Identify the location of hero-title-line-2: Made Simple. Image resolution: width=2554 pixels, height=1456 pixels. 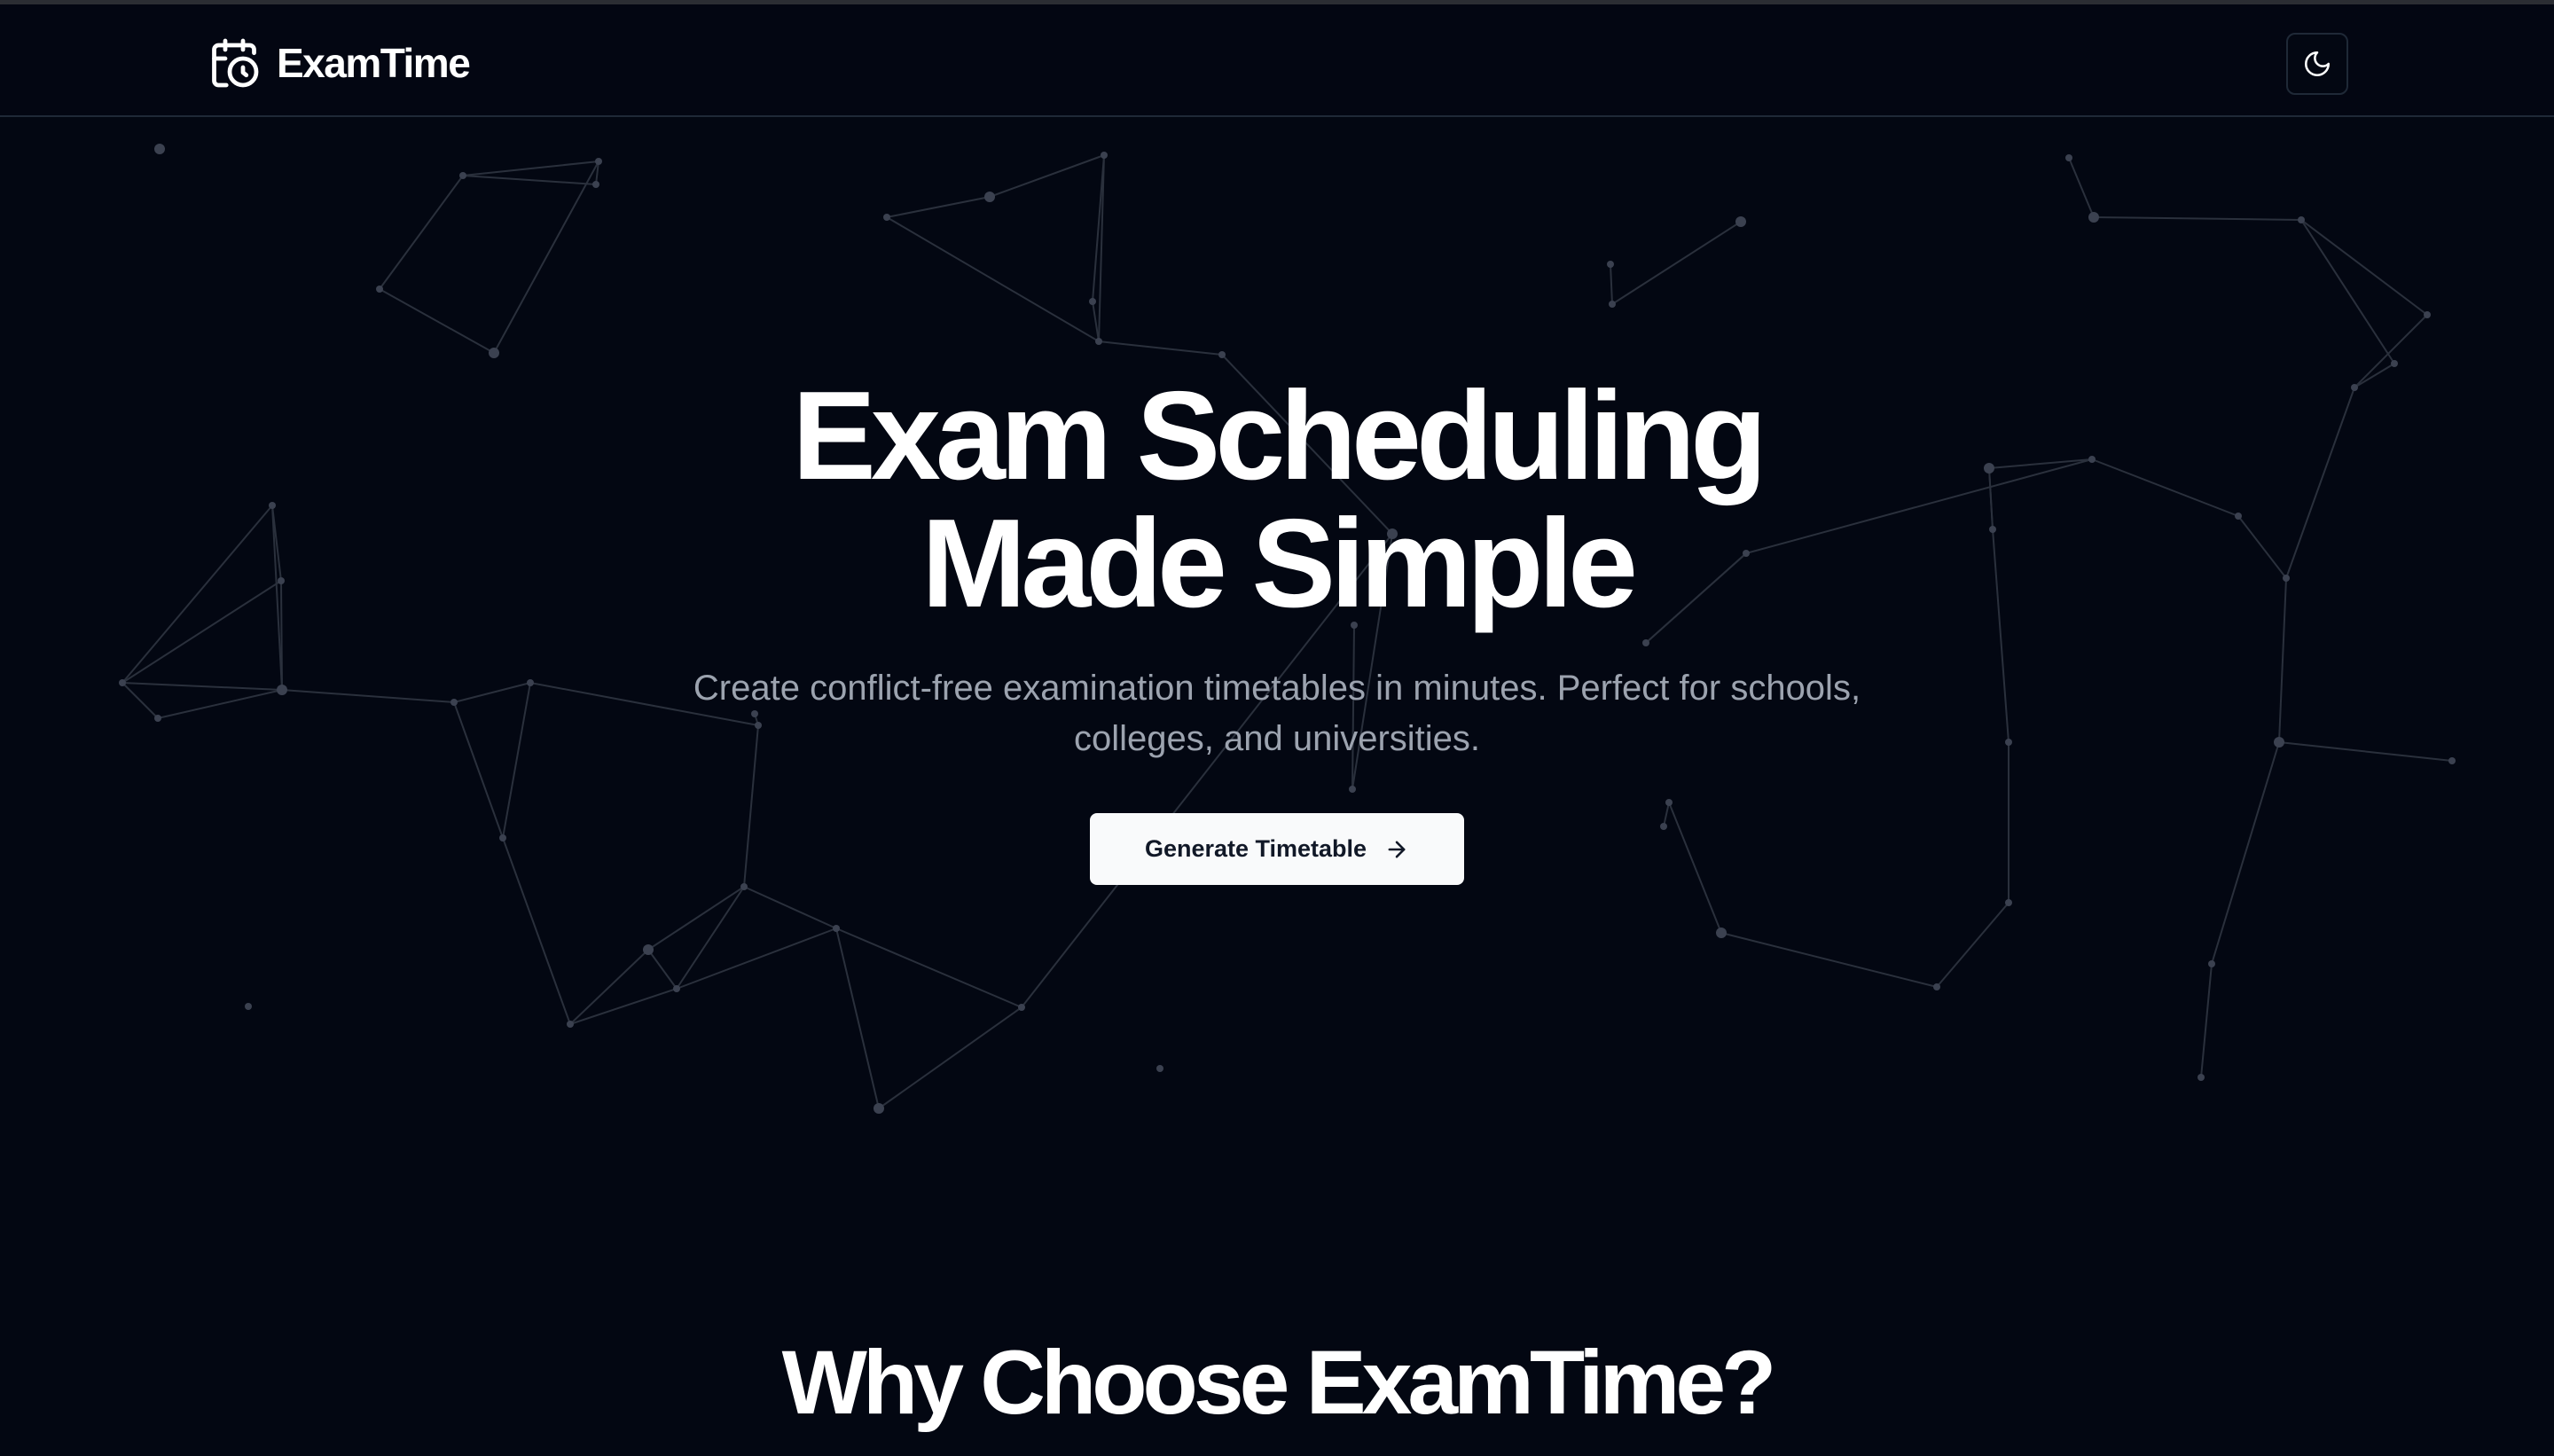
(1279, 563).